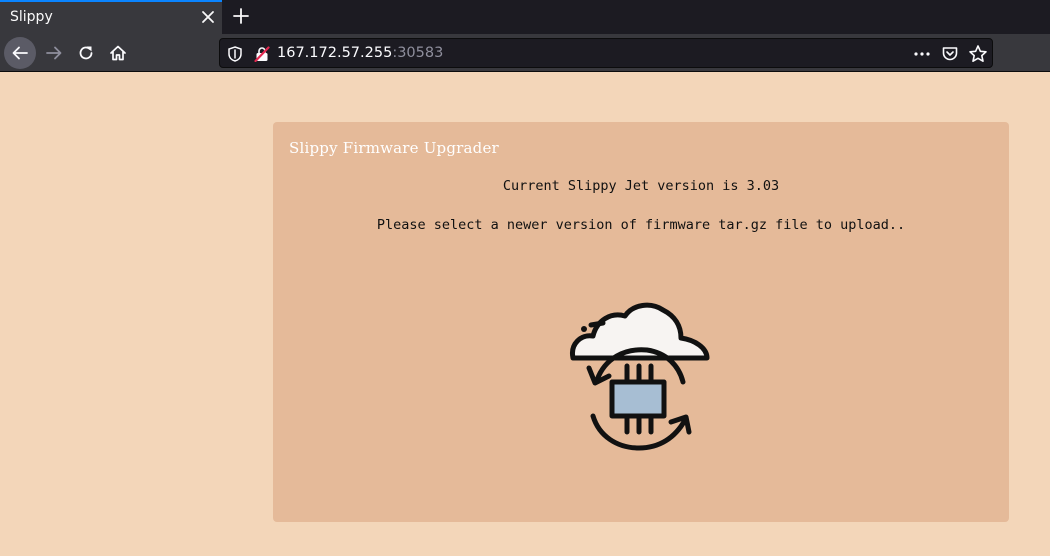  I want to click on home-button, so click(118, 53).